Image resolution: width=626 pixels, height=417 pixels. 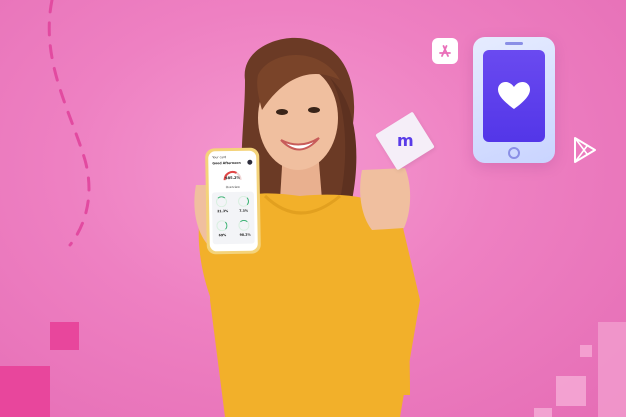 What do you see at coordinates (244, 210) in the screenshot?
I see `metric-value: 7.3%` at bounding box center [244, 210].